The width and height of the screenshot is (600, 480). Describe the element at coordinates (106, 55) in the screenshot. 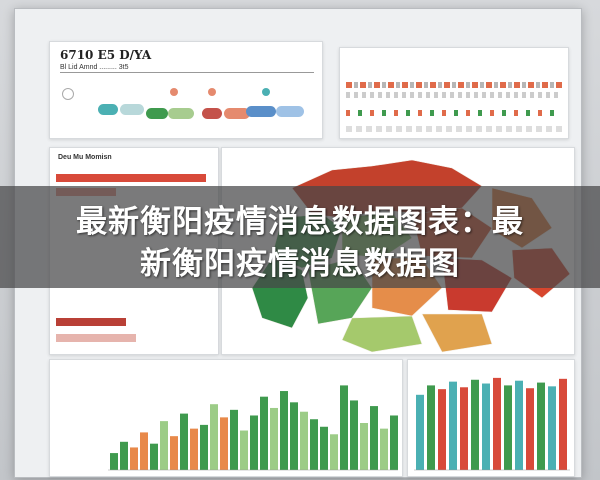

I see `dashboard-title: 6710 E5 D/YA` at that location.